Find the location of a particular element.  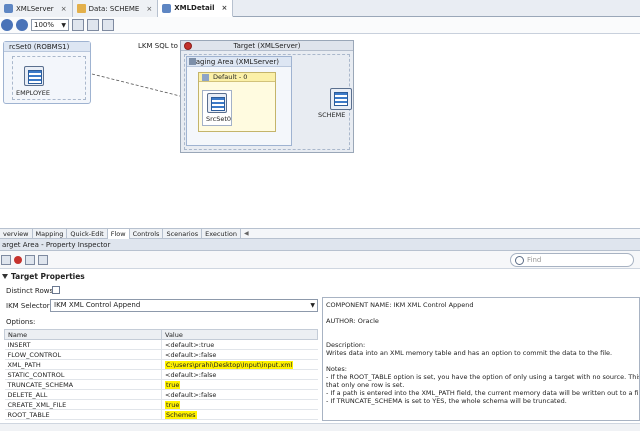

option-value-text: <default>:true is located at coordinates (190, 344).